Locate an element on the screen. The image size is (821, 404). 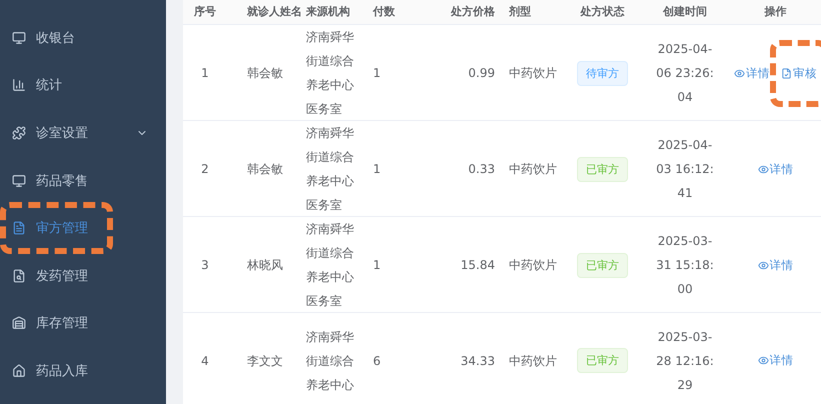
table-cell-text: 李文文 is located at coordinates (265, 361).